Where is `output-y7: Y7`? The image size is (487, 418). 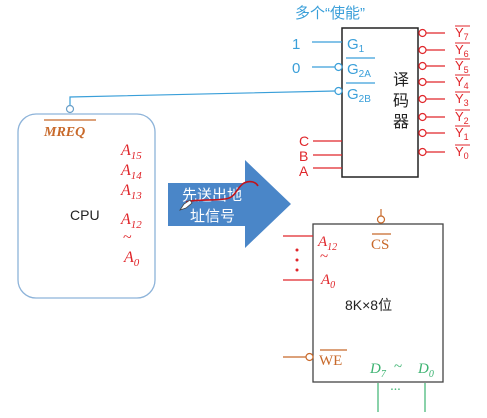
output-y7: Y7 is located at coordinates (444, 33).